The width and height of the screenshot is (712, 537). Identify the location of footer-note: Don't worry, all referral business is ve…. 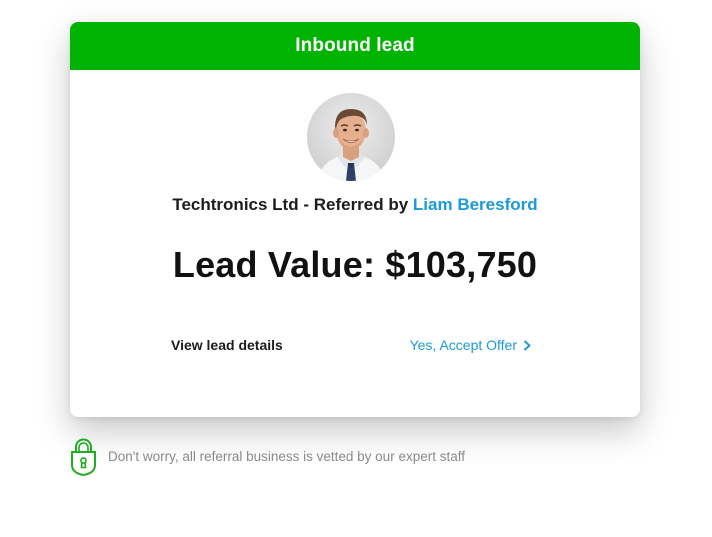
(267, 456).